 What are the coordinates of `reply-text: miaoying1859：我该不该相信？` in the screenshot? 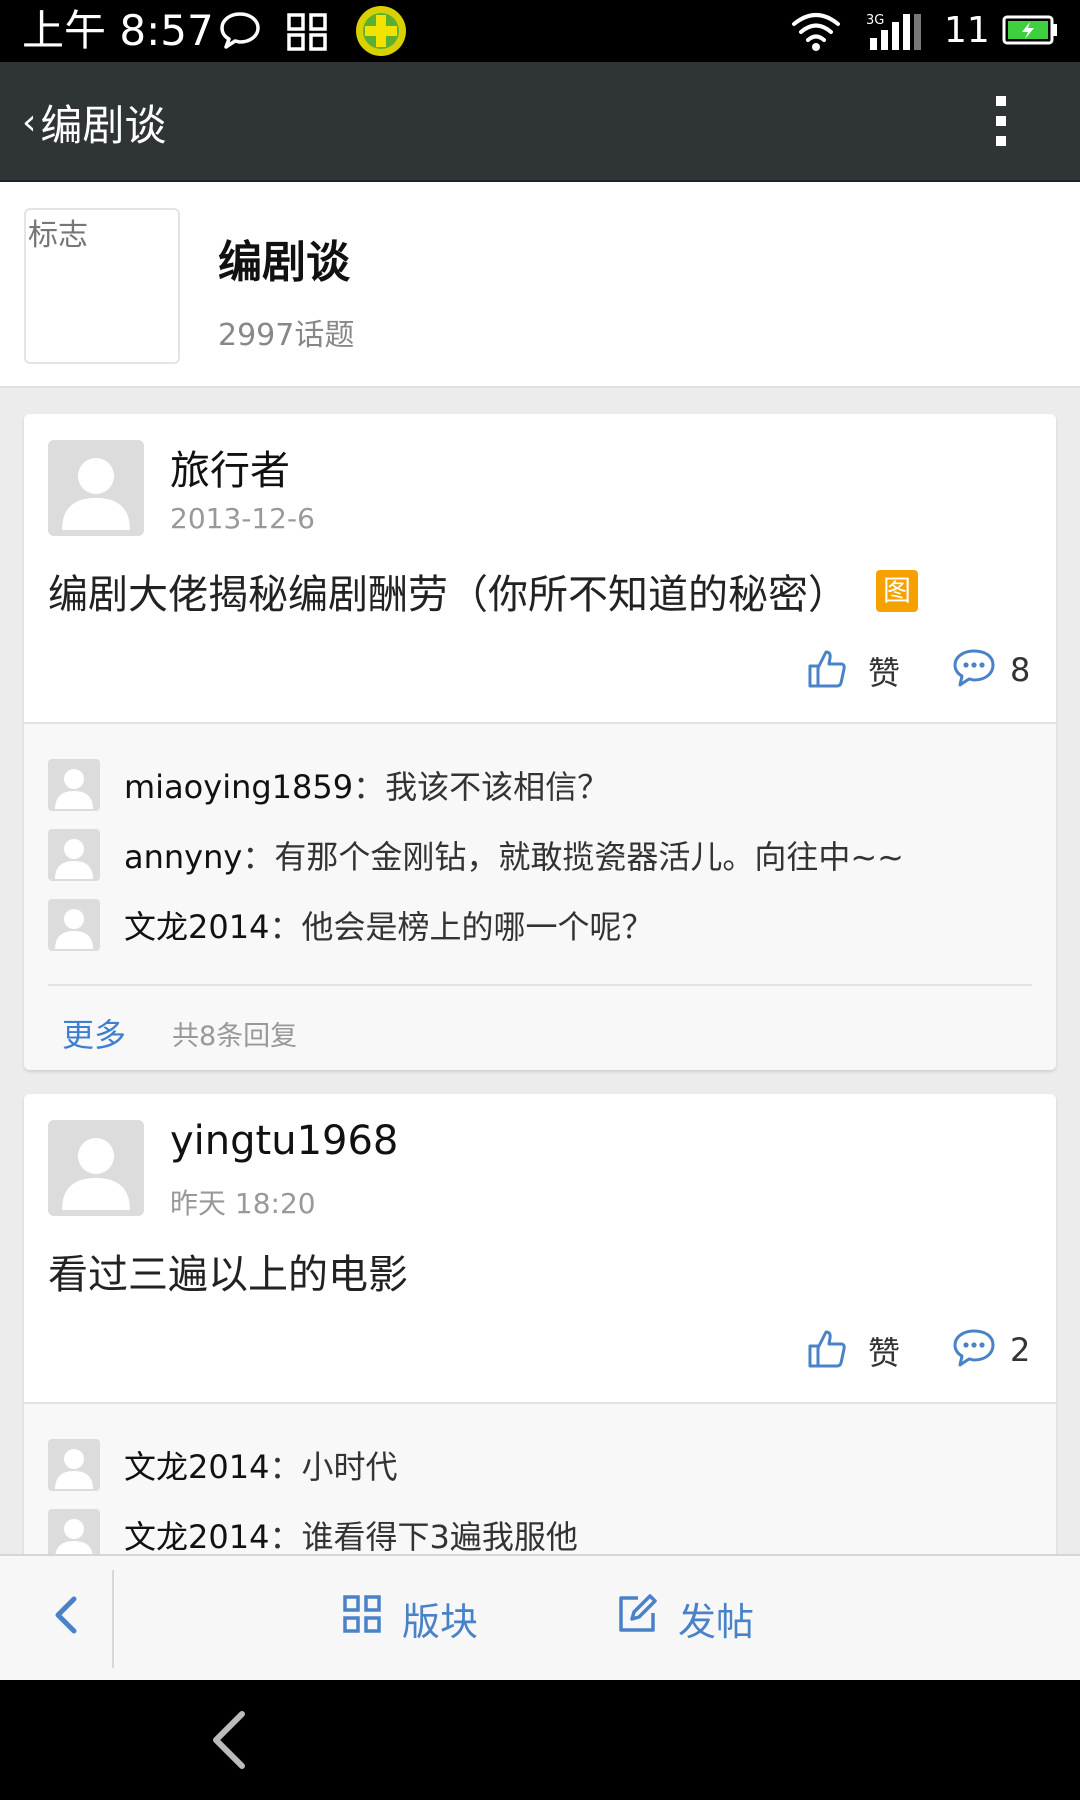 It's located at (366, 785).